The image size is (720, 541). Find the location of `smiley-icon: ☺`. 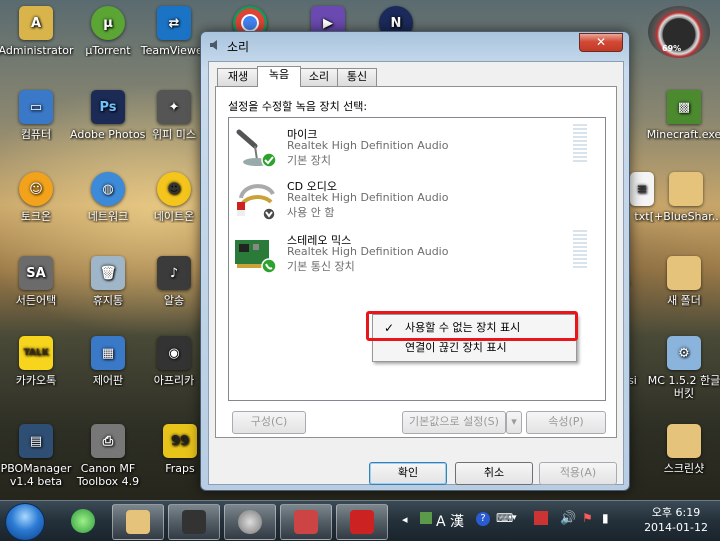

smiley-icon: ☺ is located at coordinates (36, 189).